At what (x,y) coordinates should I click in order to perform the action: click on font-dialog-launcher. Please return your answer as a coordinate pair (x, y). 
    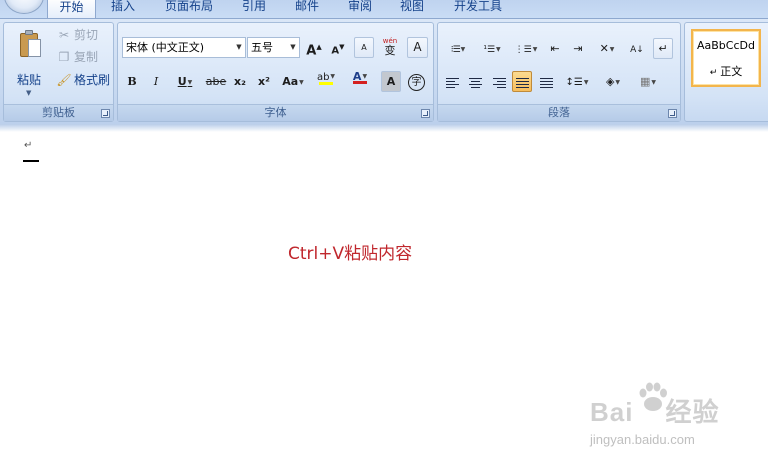
    Looking at the image, I should click on (425, 113).